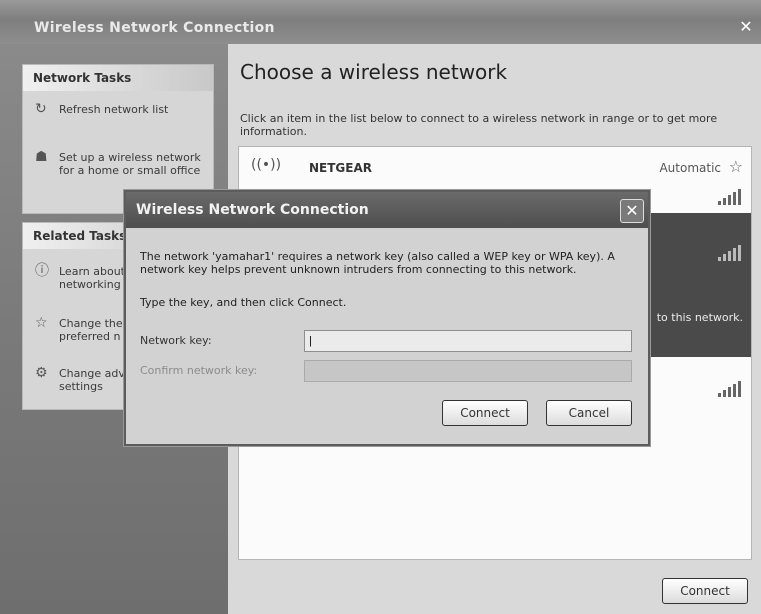 This screenshot has height=614, width=761. I want to click on task-label: Change the, so click(91, 323).